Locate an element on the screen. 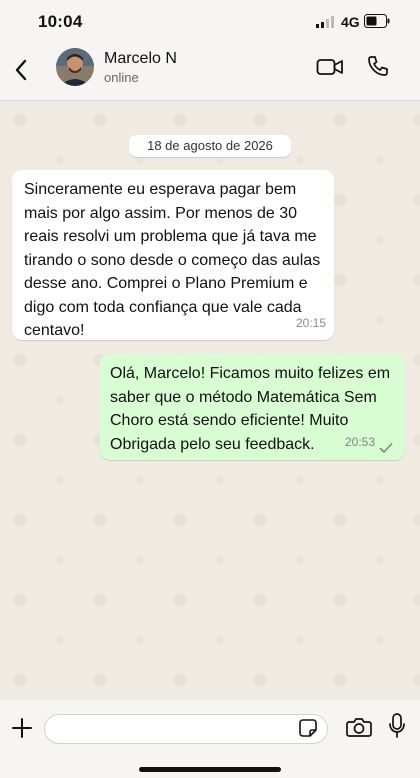 The image size is (420, 778). contact-name: Marcelo N is located at coordinates (140, 59).